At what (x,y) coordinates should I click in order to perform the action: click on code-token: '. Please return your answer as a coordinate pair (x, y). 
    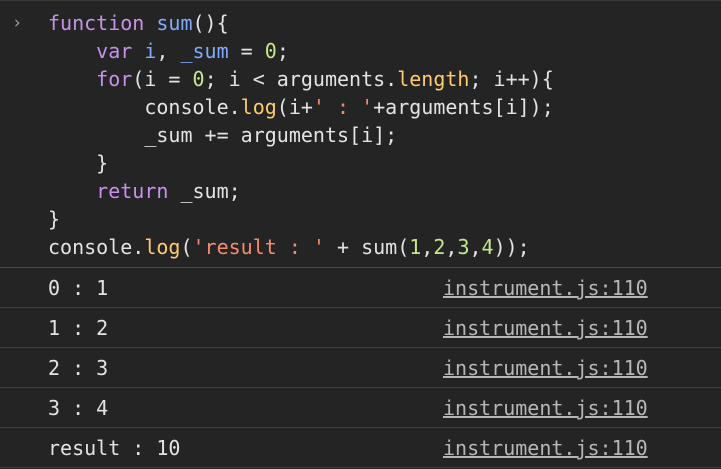
    Looking at the image, I should click on (343, 107).